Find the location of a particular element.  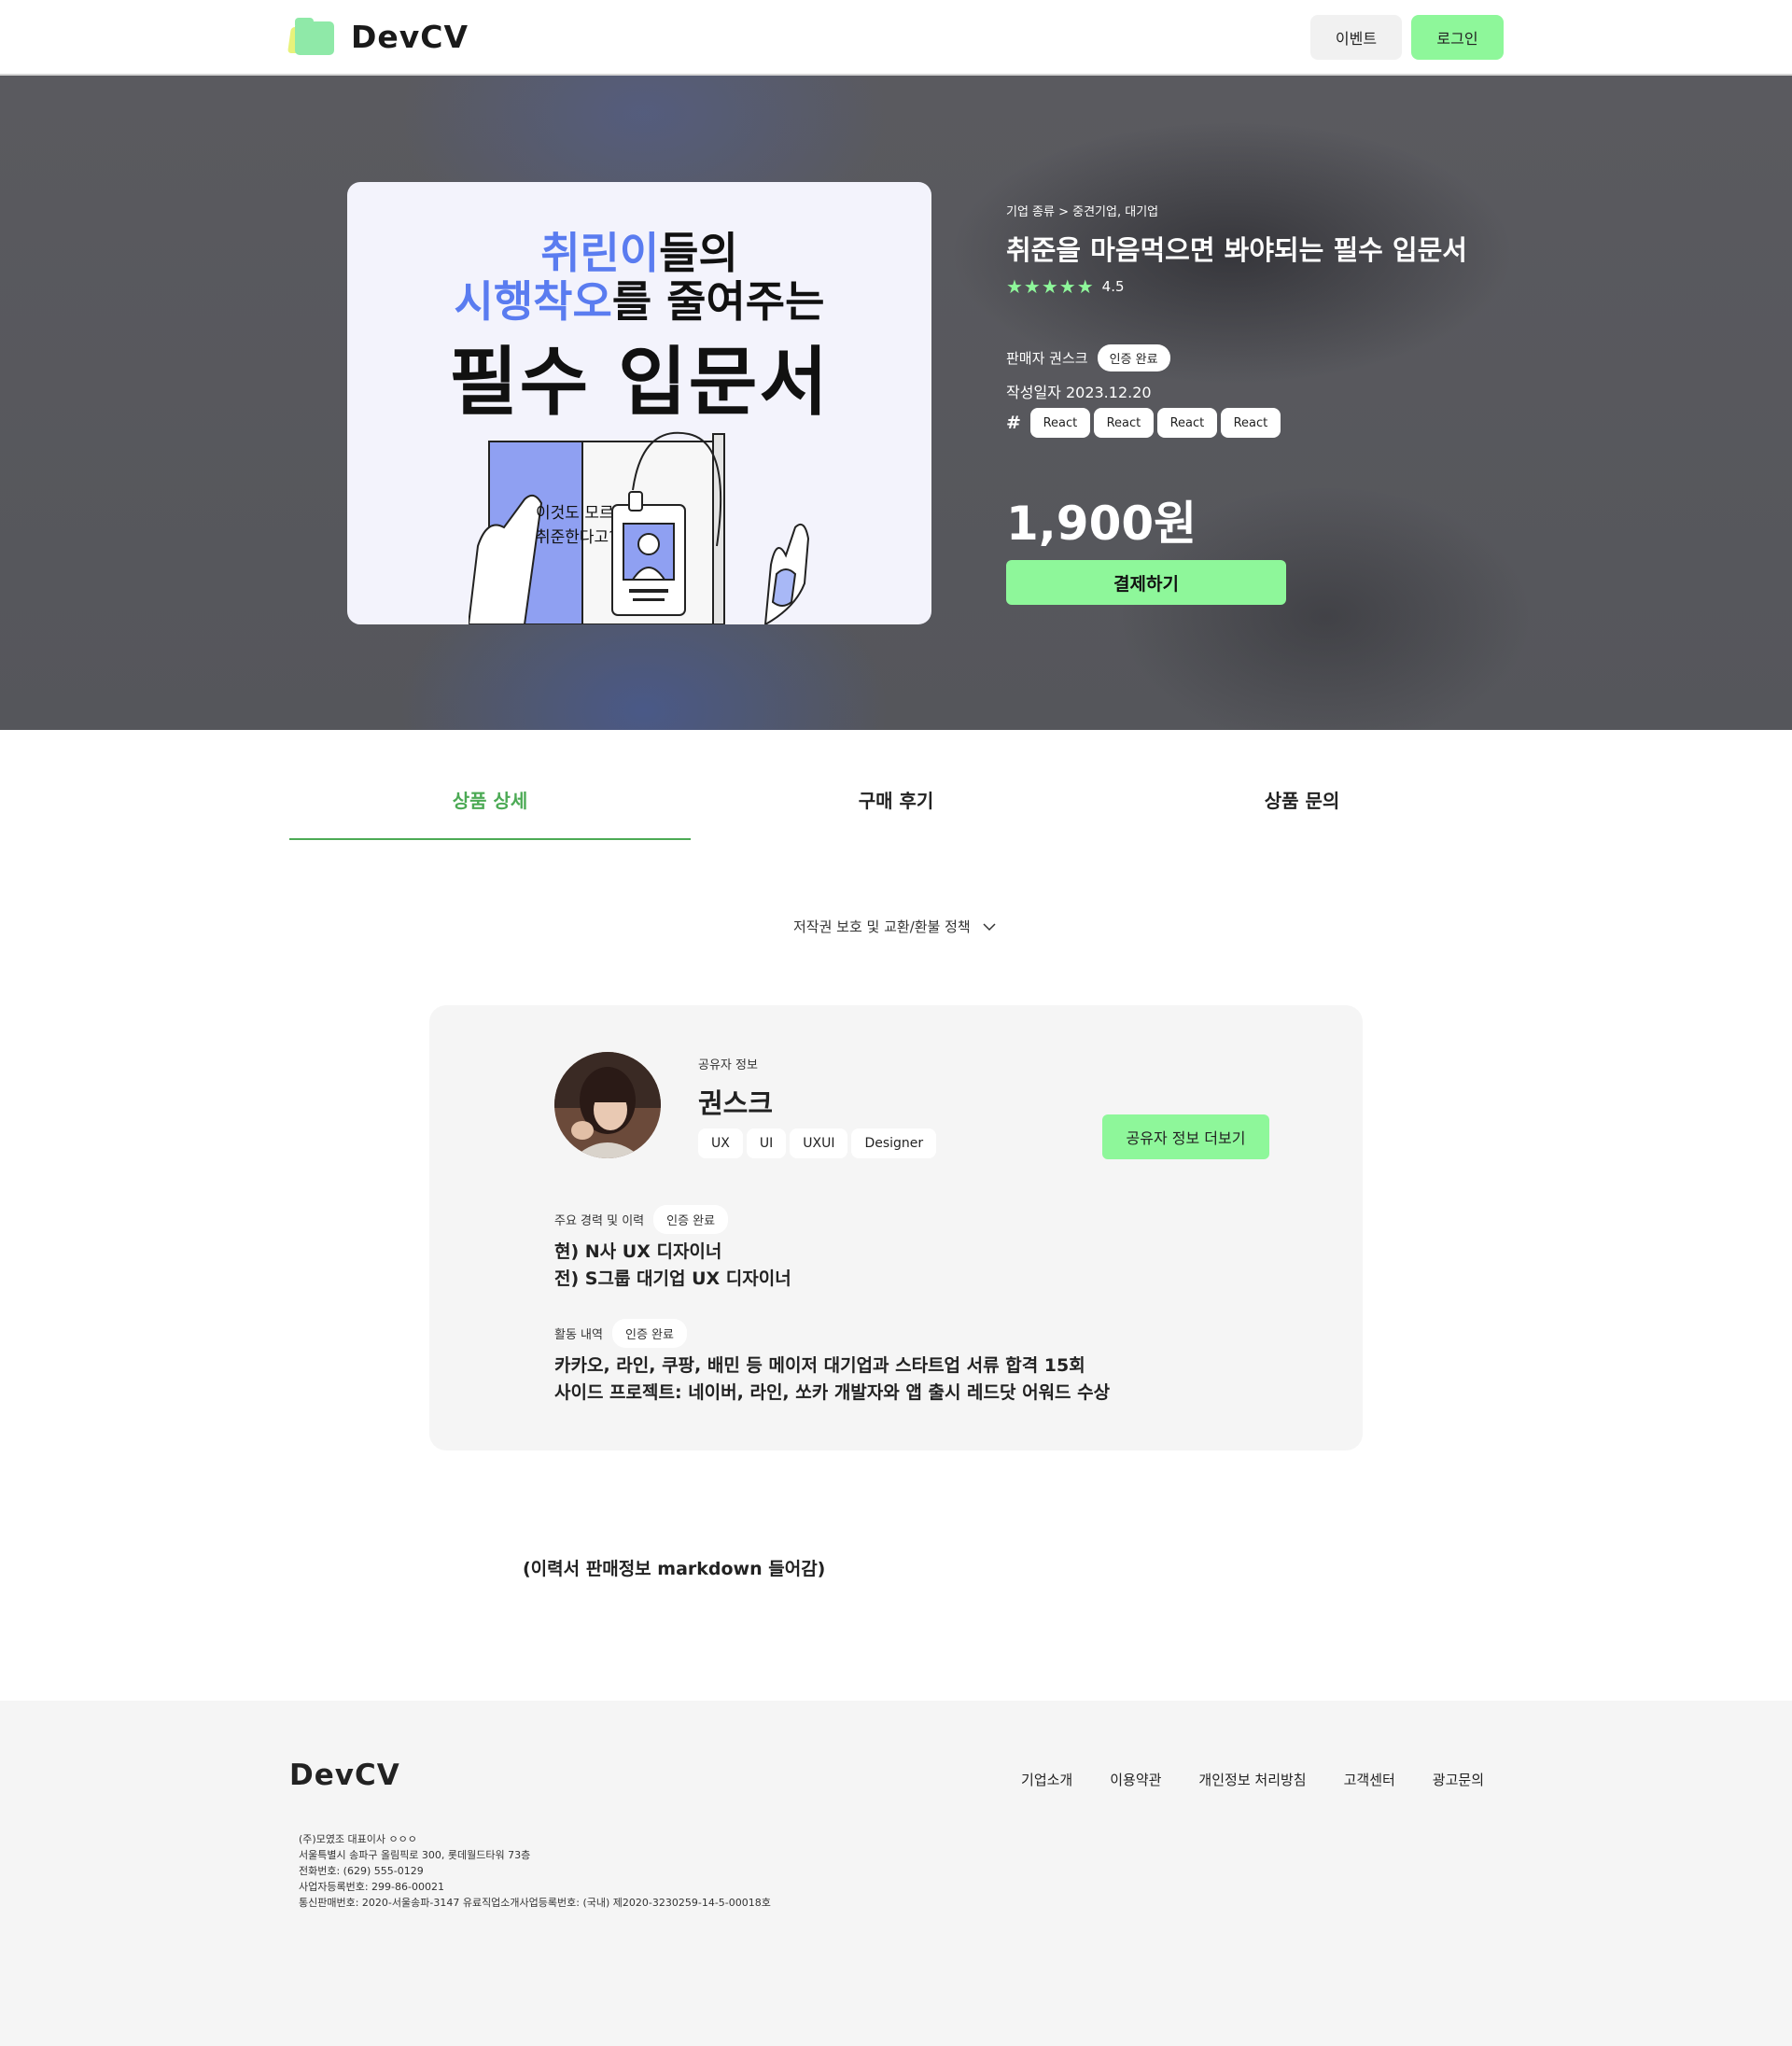

logo: DevCV is located at coordinates (378, 36).